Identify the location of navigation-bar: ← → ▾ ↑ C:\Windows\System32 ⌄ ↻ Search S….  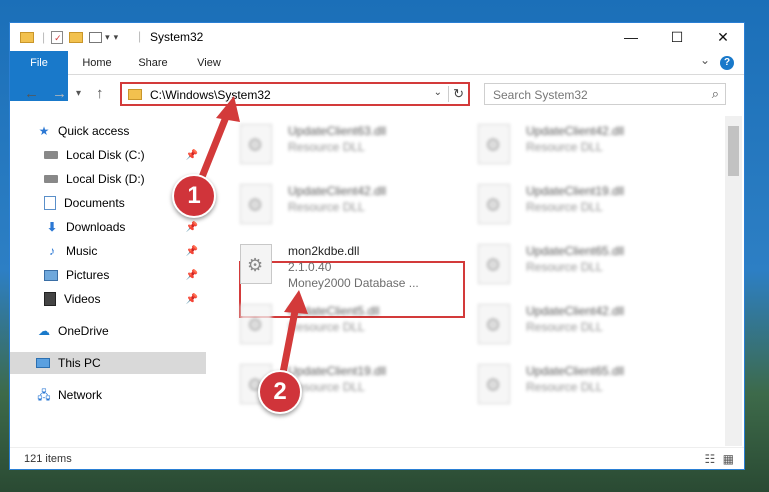
(377, 94).